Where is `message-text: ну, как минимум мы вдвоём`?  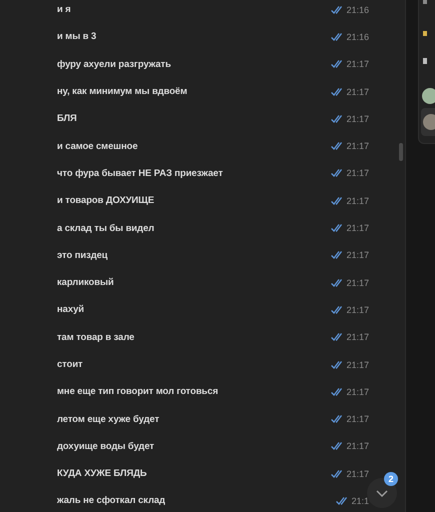 message-text: ну, как минимум мы вдвоём is located at coordinates (122, 92).